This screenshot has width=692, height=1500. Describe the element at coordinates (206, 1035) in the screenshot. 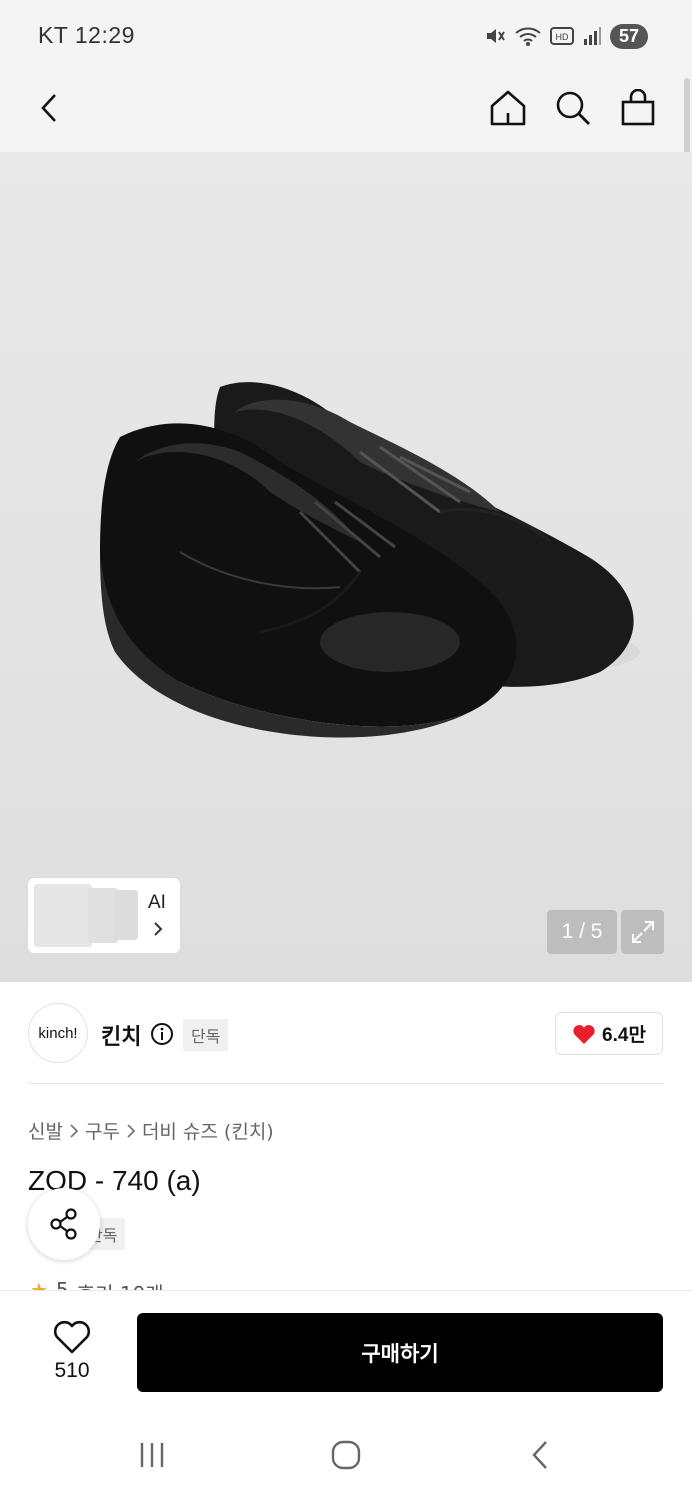

I see `exclusive-badge: 단독` at that location.